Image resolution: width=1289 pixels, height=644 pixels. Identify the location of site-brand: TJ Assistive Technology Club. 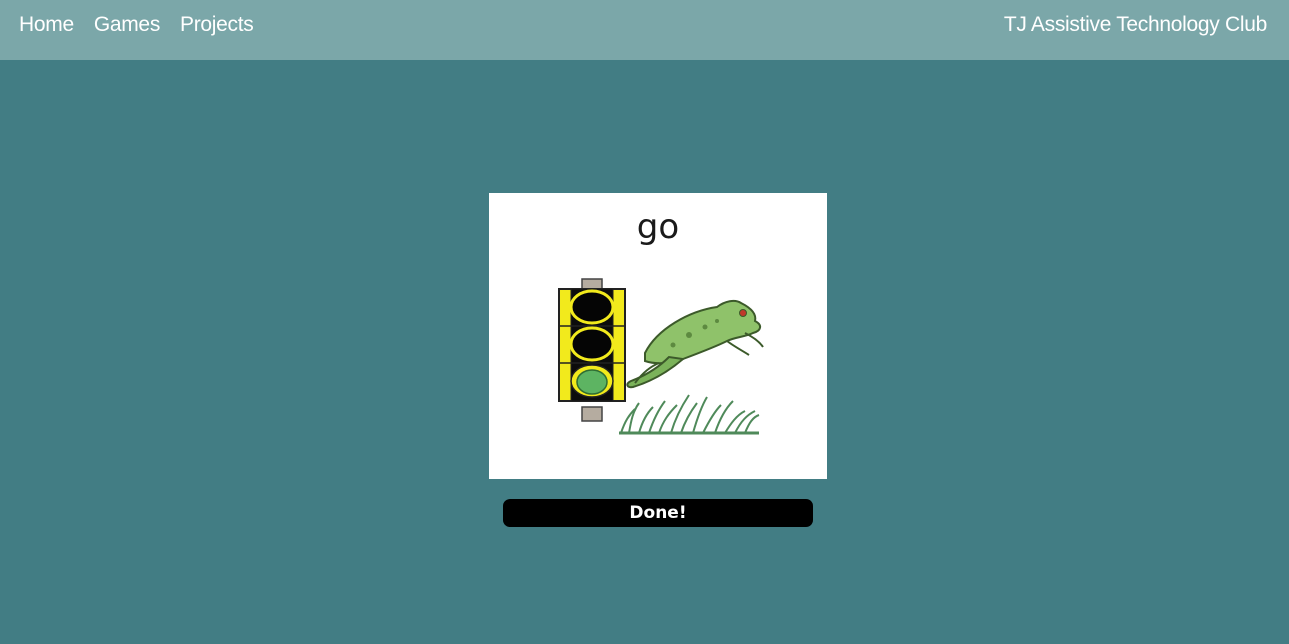
(1135, 25).